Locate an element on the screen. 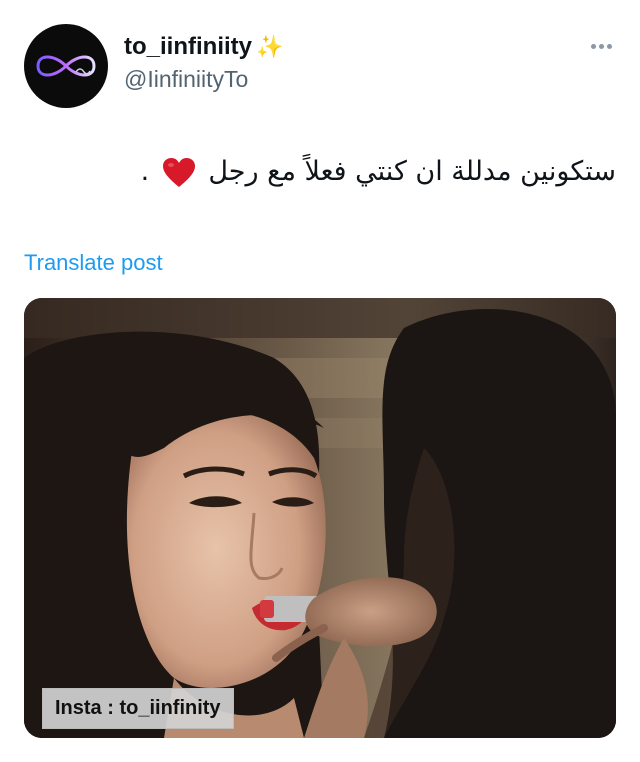  red-heart-icon is located at coordinates (178, 172).